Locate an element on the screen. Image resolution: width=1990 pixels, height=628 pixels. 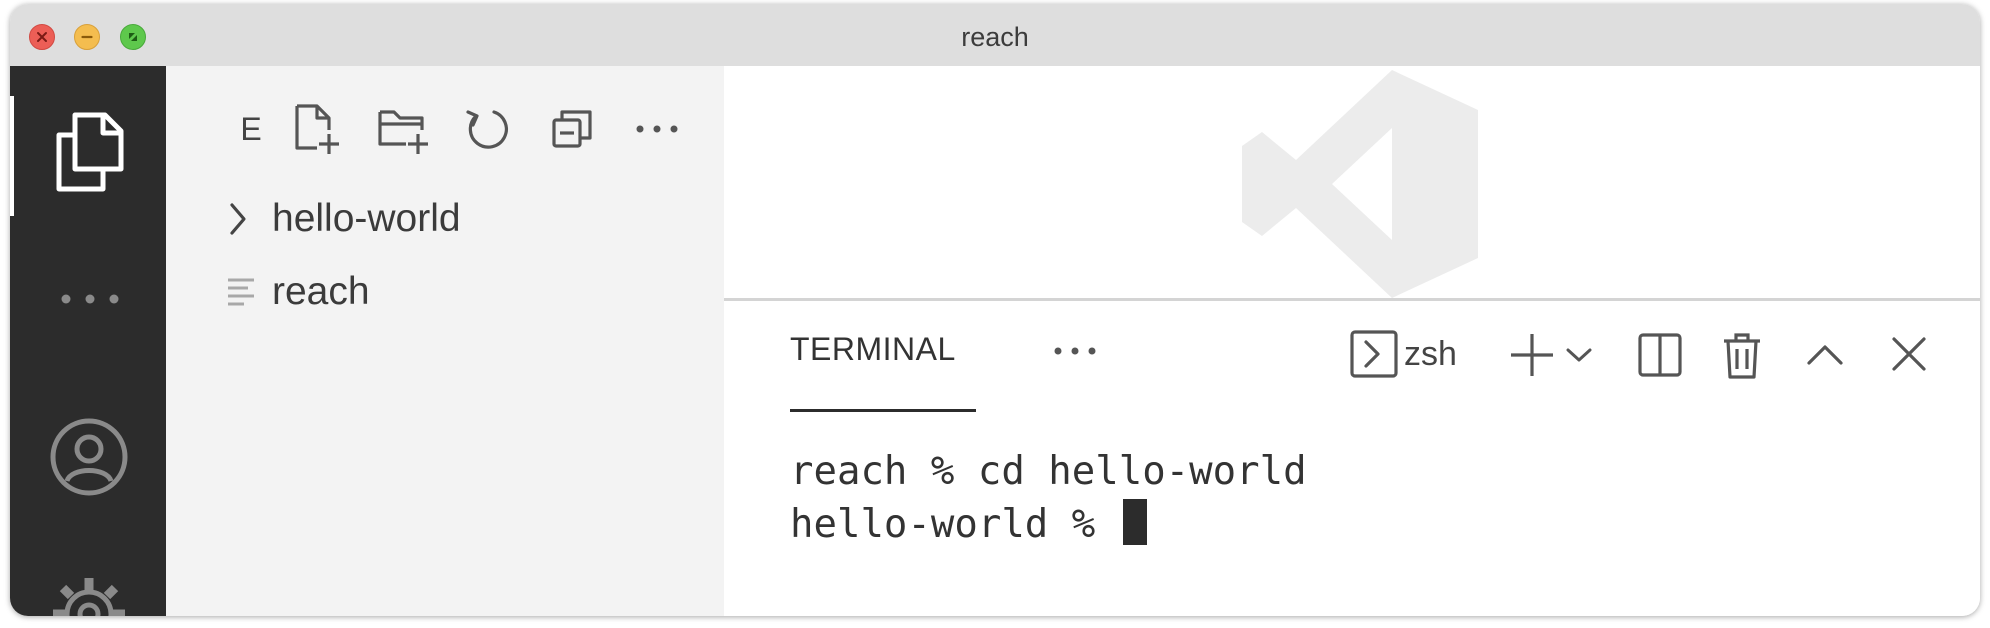
tree-item-label: reach is located at coordinates (321, 291).